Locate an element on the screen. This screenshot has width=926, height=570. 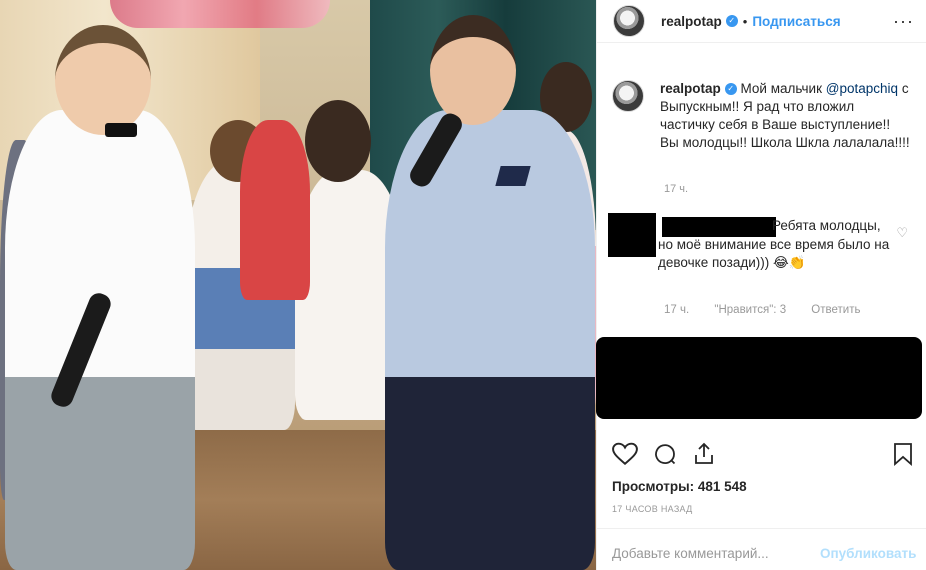
bow-tie is located at coordinates (121, 130).